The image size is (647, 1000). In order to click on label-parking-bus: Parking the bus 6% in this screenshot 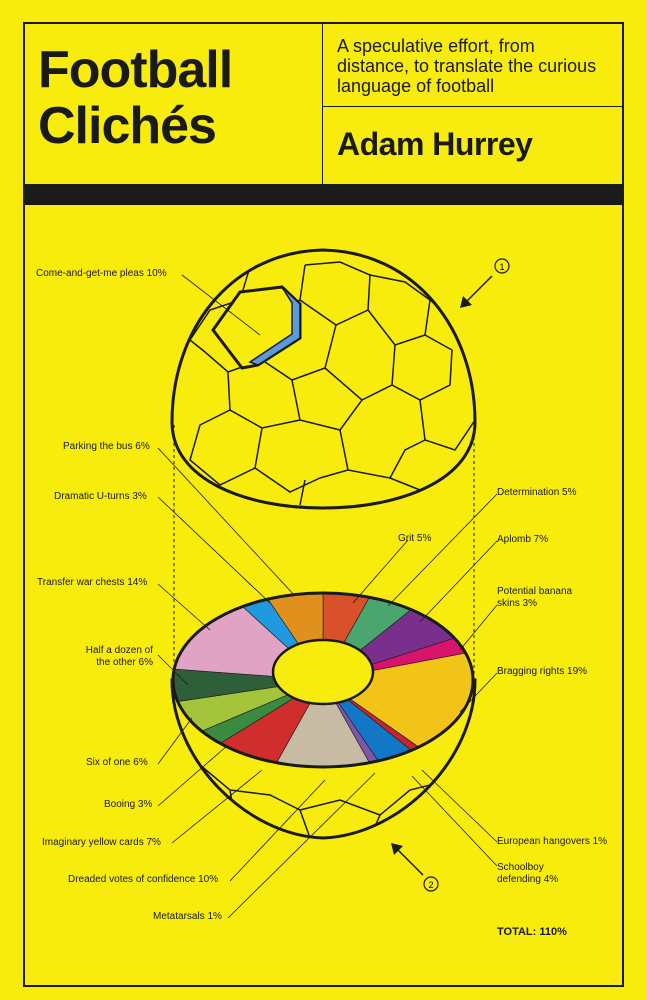, I will do `click(106, 446)`.